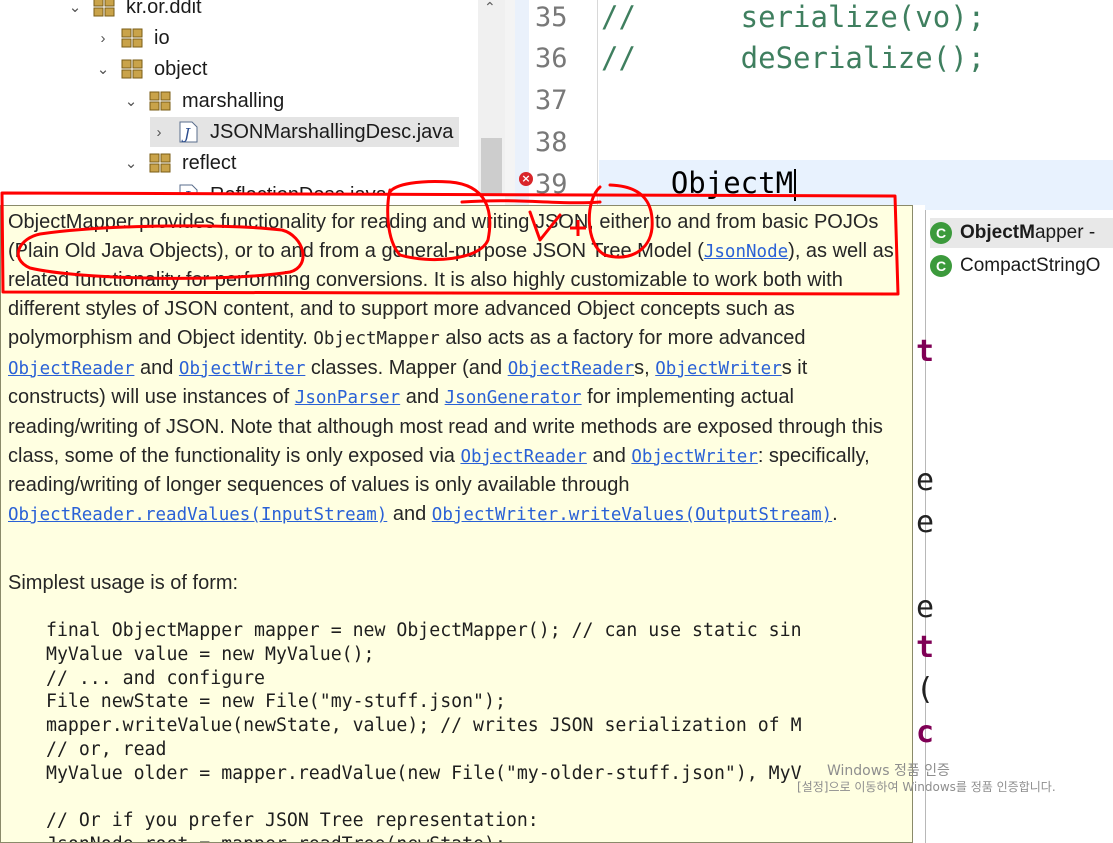  Describe the element at coordinates (795, 185) in the screenshot. I see `text-caret` at that location.